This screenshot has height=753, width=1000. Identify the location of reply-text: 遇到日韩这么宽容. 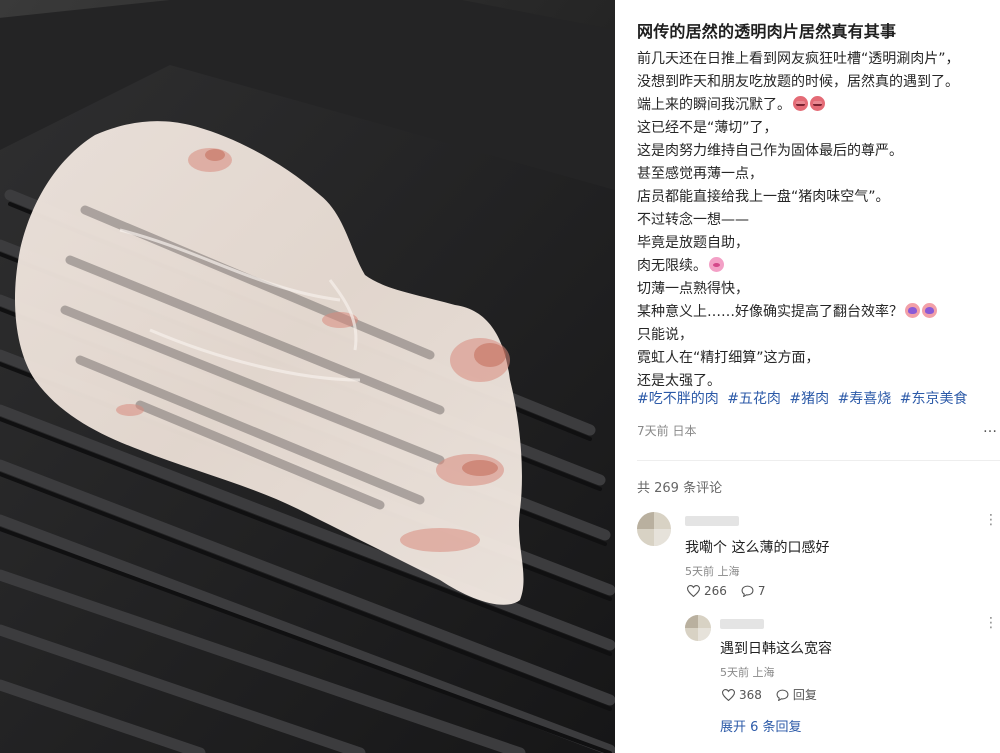
(776, 649).